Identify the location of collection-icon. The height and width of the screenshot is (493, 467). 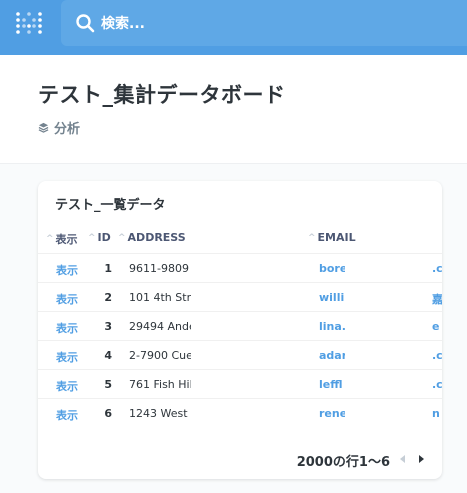
(43, 127).